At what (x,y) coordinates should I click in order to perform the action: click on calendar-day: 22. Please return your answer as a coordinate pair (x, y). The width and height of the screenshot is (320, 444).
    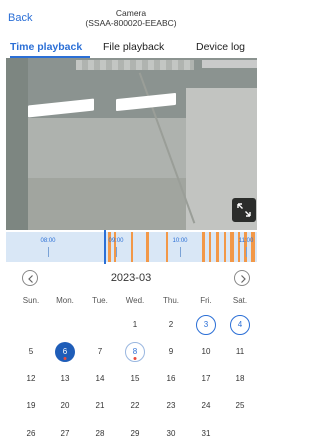
    Looking at the image, I should click on (135, 406).